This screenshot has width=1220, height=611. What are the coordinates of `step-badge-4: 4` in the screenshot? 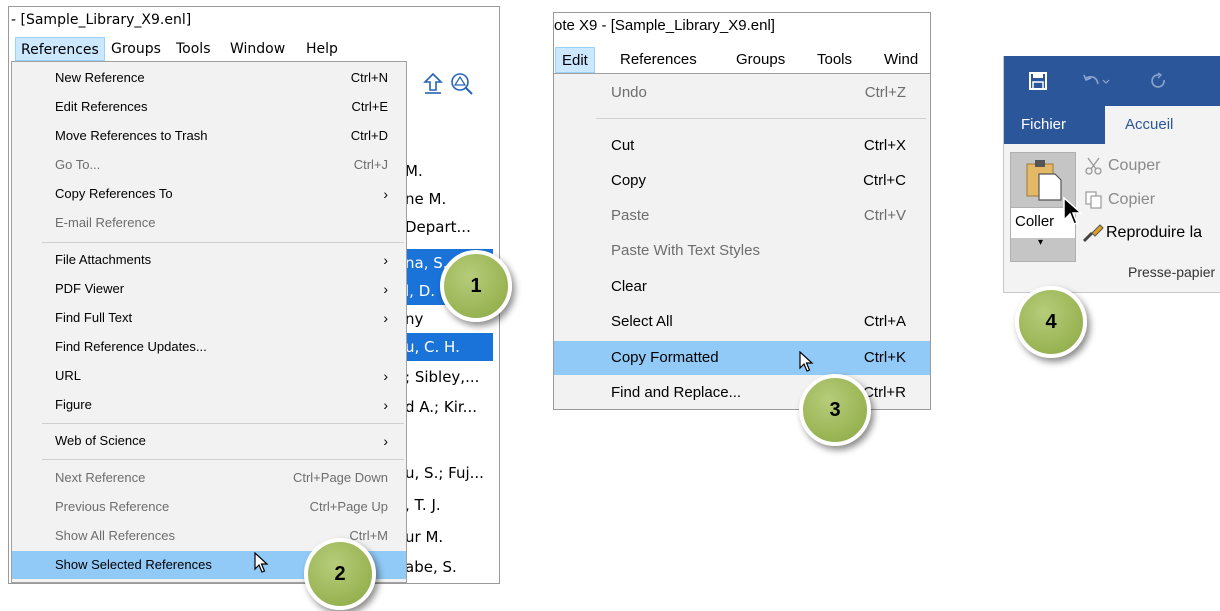 It's located at (1051, 322).